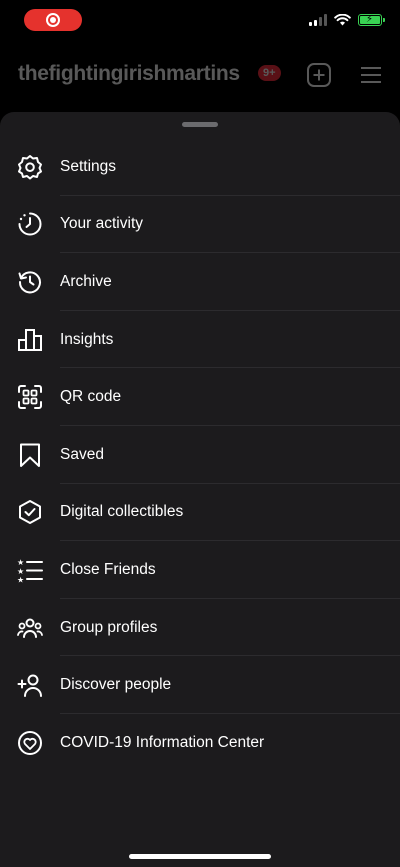 This screenshot has width=400, height=867. What do you see at coordinates (371, 20) in the screenshot?
I see `battery-charging-icon: ⚡` at bounding box center [371, 20].